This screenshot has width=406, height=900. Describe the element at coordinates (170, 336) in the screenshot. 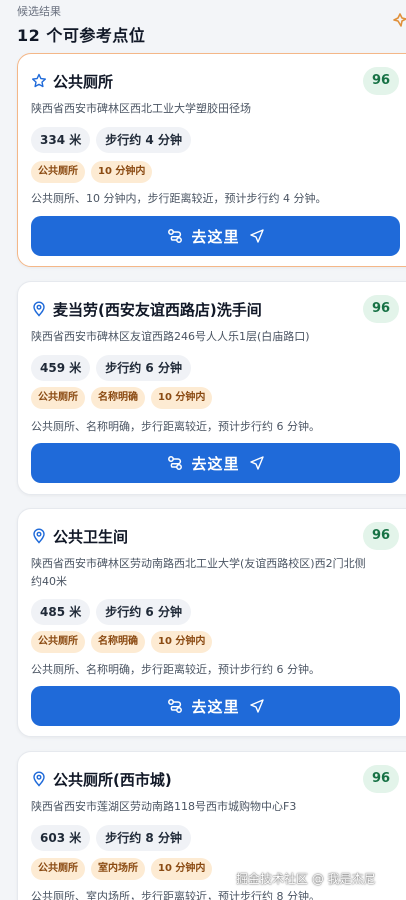

I see `result-address: 陕西省西安市碑林区友谊西路246号人人乐1层(白庙路口)` at that location.